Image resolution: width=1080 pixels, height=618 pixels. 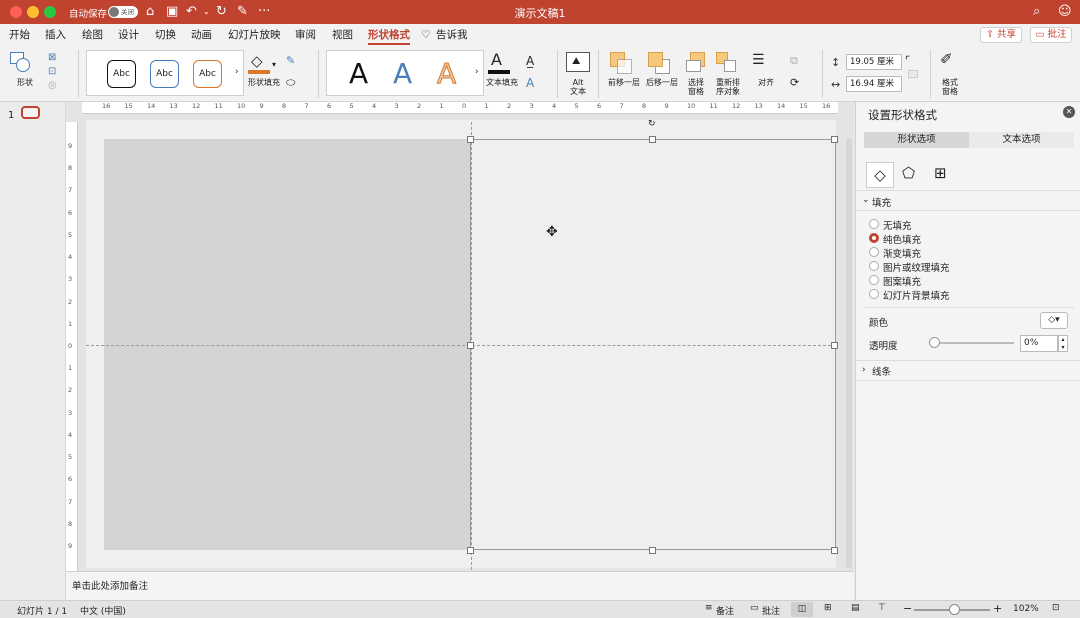 I want to click on comments-toggle: 批注, so click(x=771, y=610).